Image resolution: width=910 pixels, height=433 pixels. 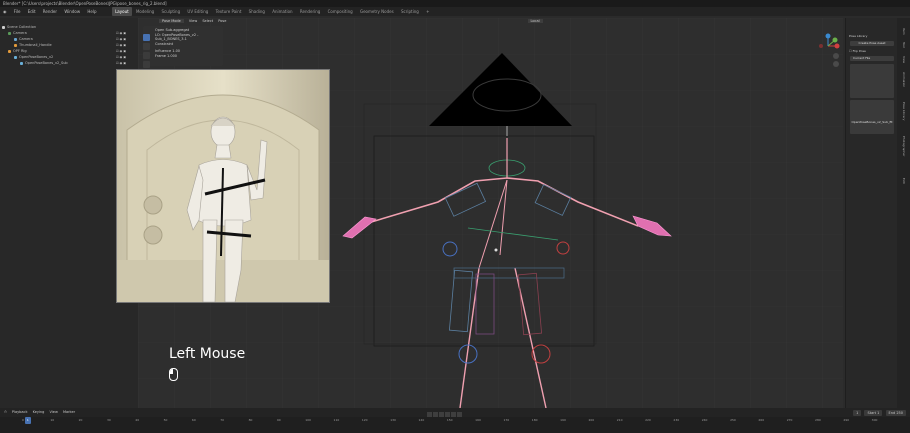 I want to click on library-dropdown: Current File, so click(x=872, y=58).